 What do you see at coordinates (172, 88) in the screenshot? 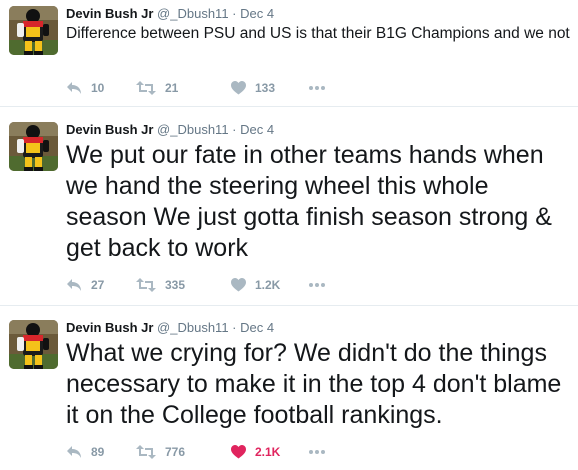
I see `retweet-count: 21` at bounding box center [172, 88].